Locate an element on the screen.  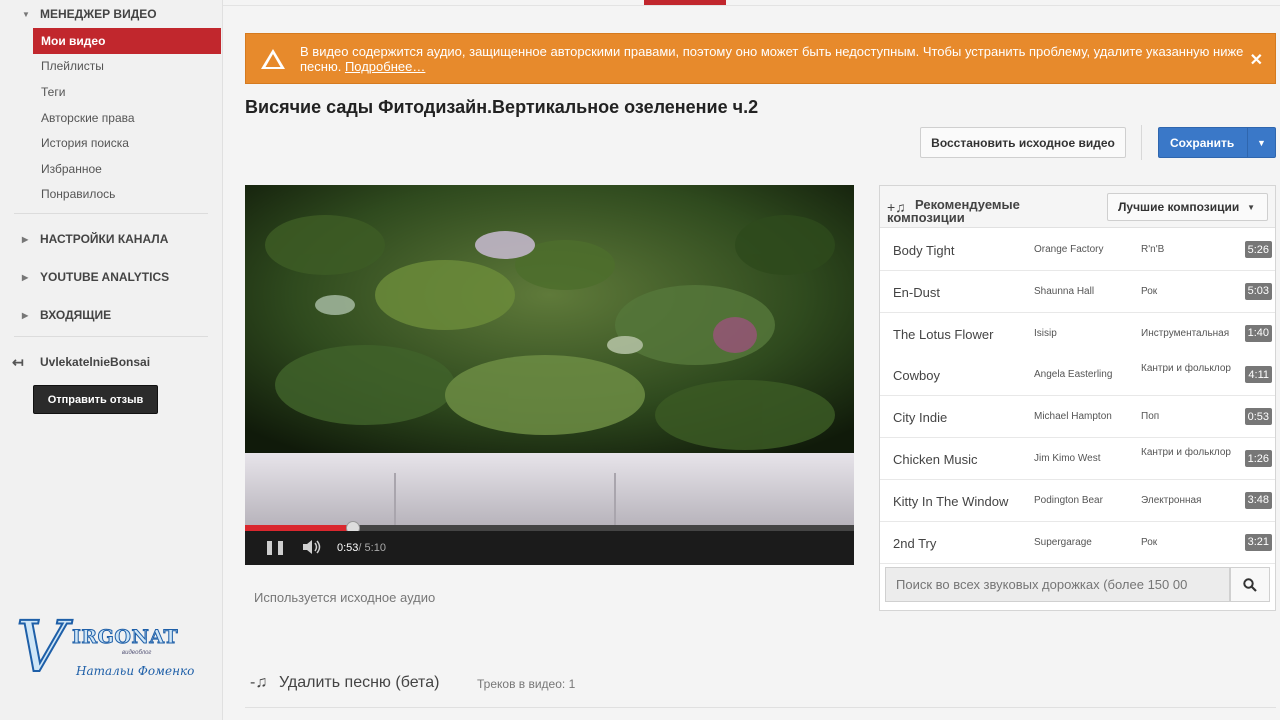
track-row: City Indie Michael Hampton Поп 0:53 is located at coordinates (1077, 417).